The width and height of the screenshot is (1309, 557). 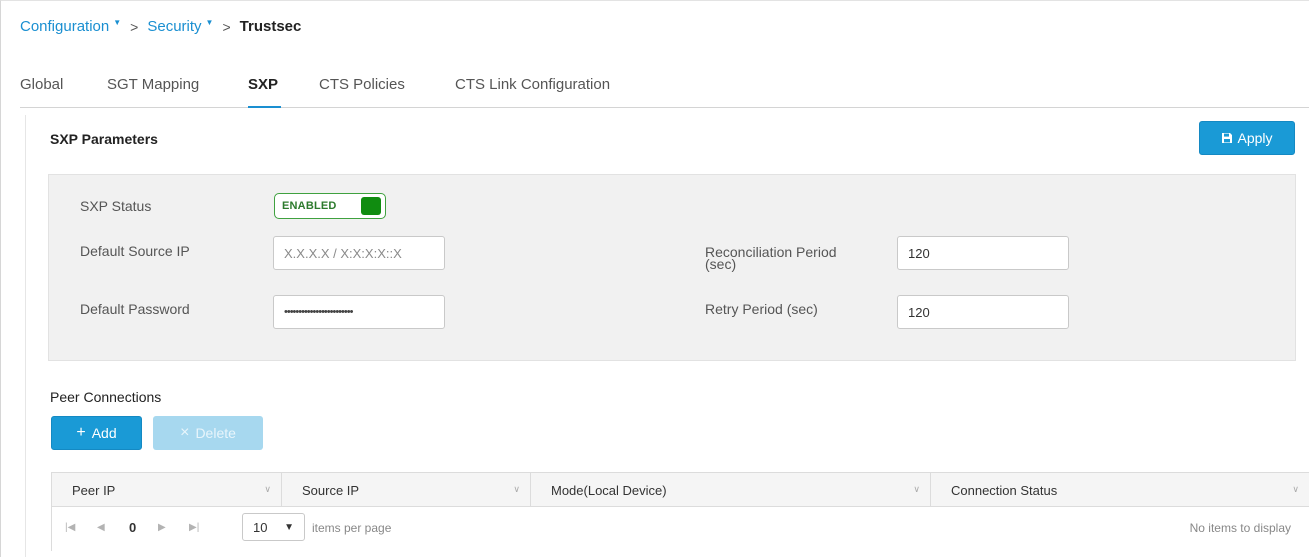 What do you see at coordinates (545, 92) in the screenshot?
I see `tab-cts-link-configuration: CTS Link Configuration` at bounding box center [545, 92].